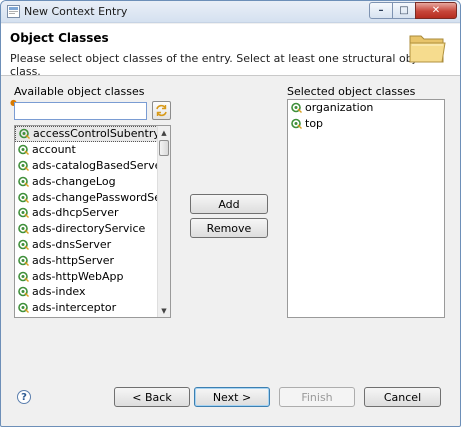 The width and height of the screenshot is (461, 427). I want to click on next-button: Next >, so click(232, 397).